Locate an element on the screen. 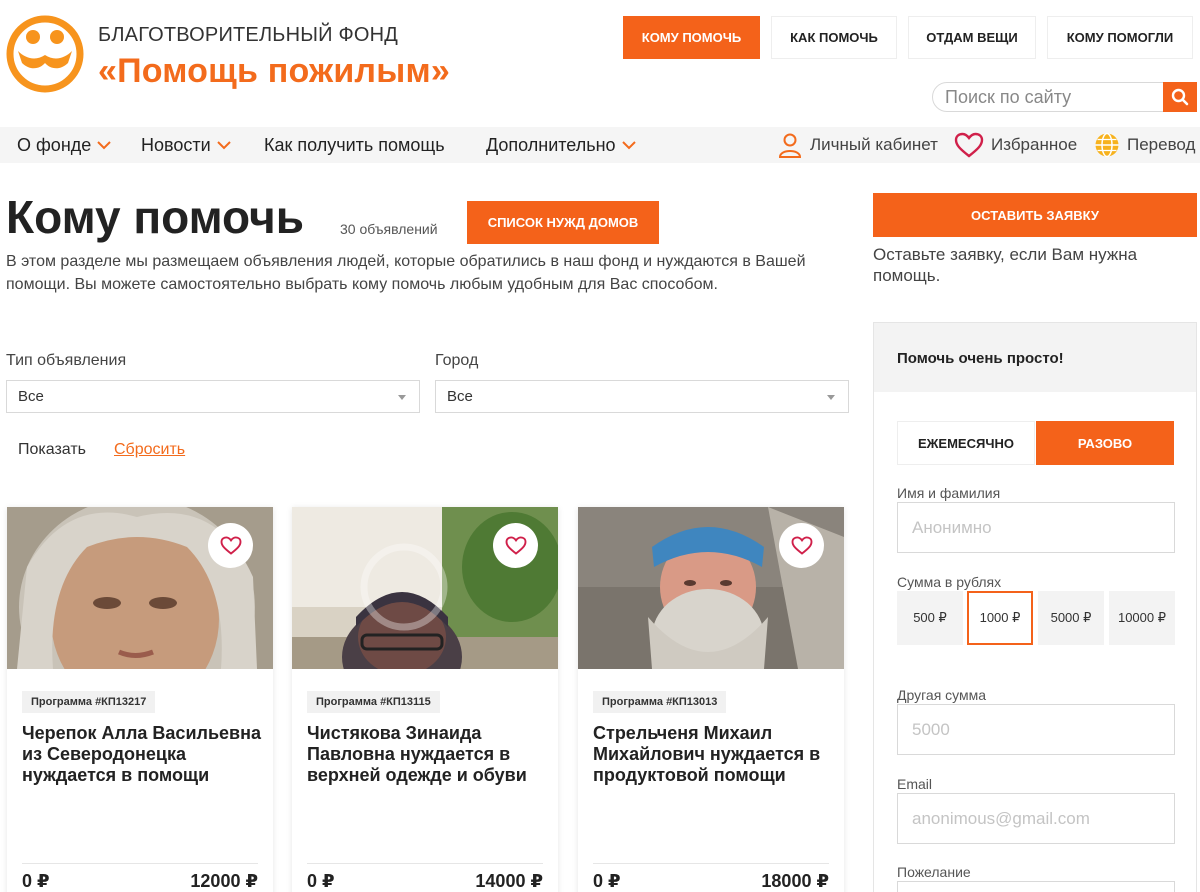 This screenshot has height=892, width=1200. amount-option-10000: 10000 ₽ is located at coordinates (1142, 618).